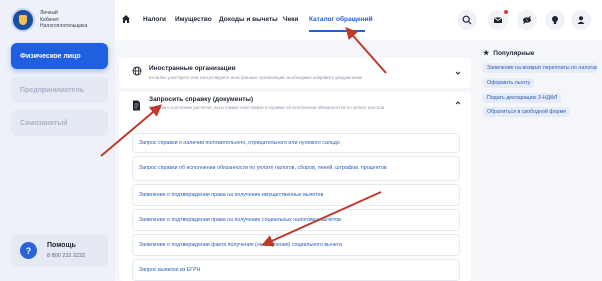 The width and height of the screenshot is (602, 281). Describe the element at coordinates (137, 71) in the screenshot. I see `globe-icon` at that location.